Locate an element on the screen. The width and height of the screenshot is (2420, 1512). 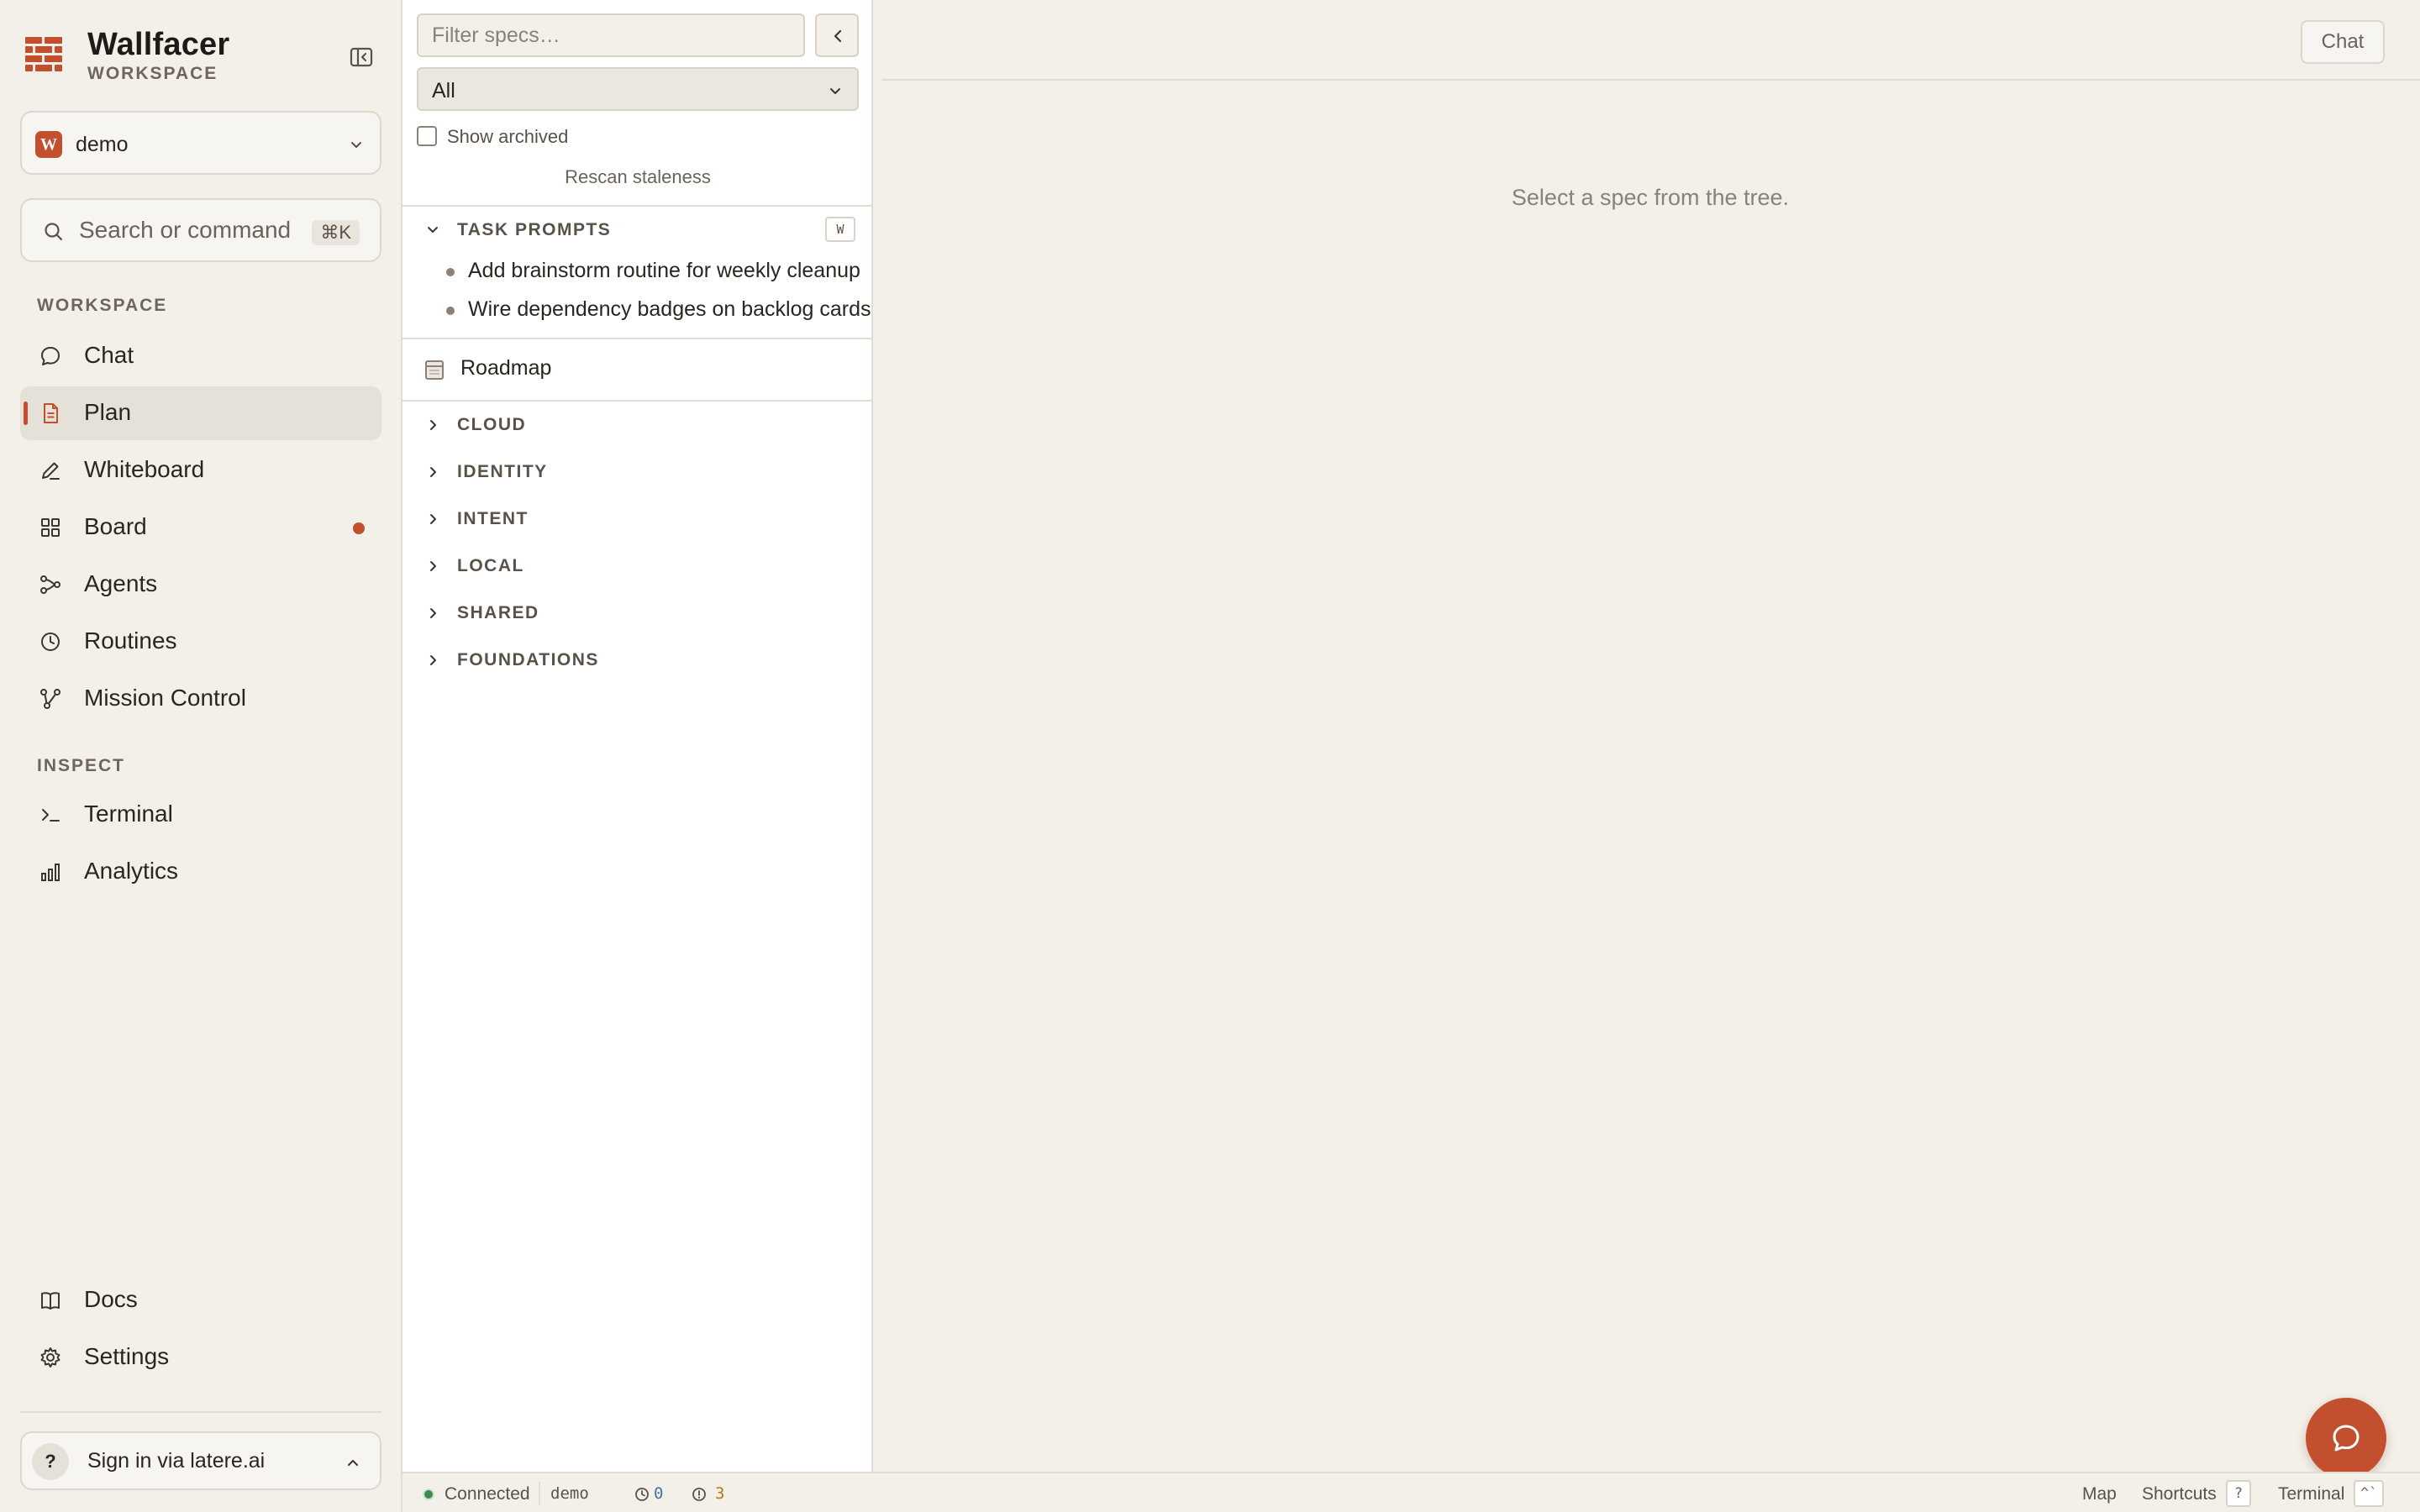
app-title: Wallfacer is located at coordinates (158, 44).